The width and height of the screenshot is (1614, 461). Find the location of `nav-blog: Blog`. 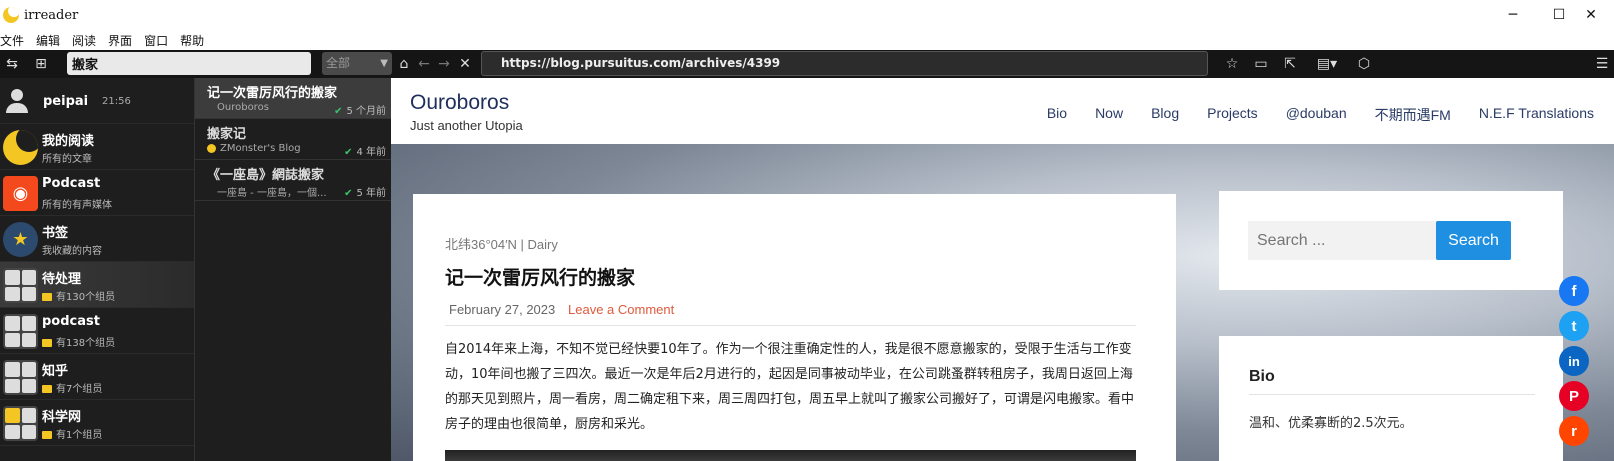

nav-blog: Blog is located at coordinates (1165, 115).